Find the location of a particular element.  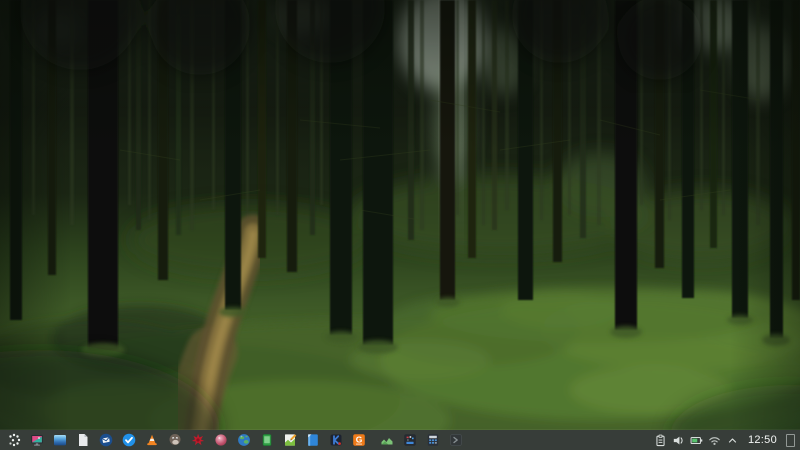

tray-battery is located at coordinates (696, 440).